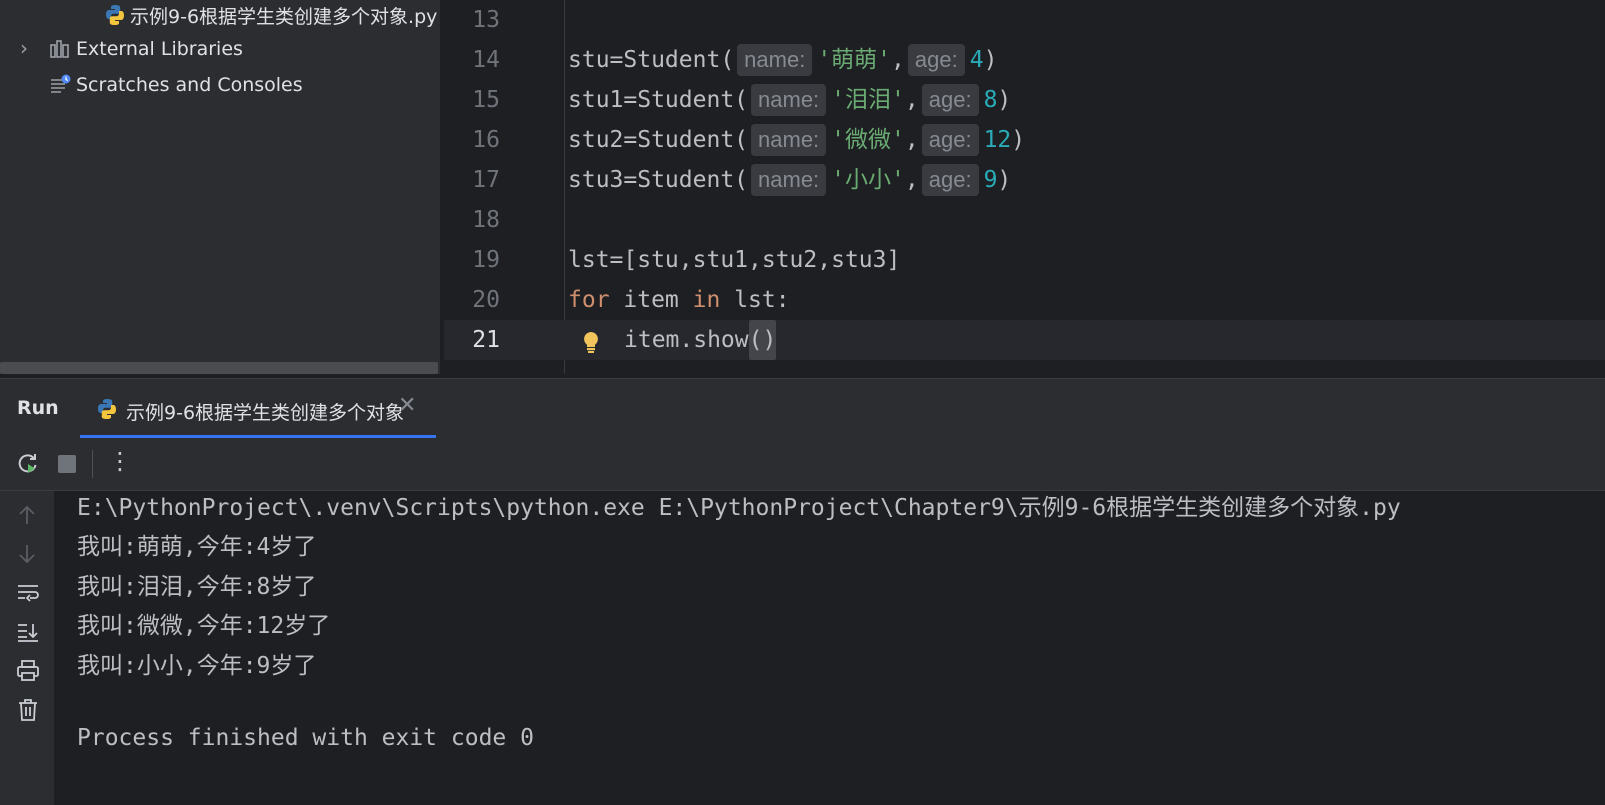  What do you see at coordinates (868, 180) in the screenshot?
I see `string-literal: '小小'` at bounding box center [868, 180].